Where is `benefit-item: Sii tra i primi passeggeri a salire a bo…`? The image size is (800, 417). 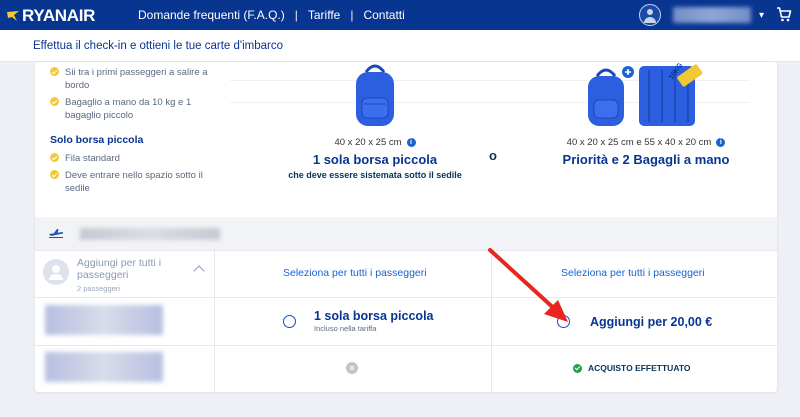
benefit-item: Sii tra i primi passeggeri a salire a bo… is located at coordinates (135, 79).